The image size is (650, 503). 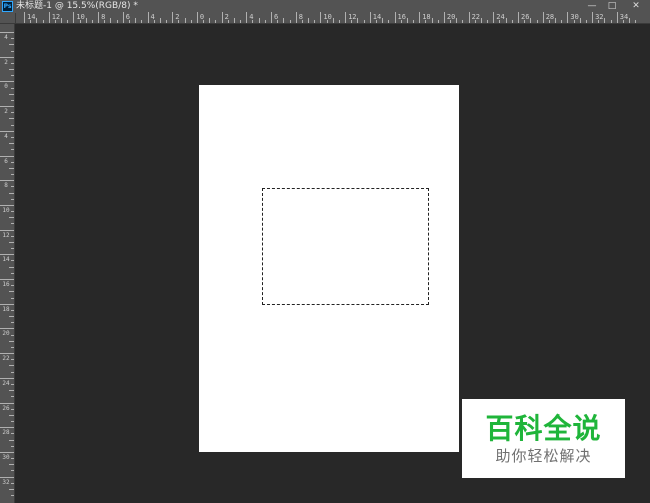 What do you see at coordinates (612, 6) in the screenshot?
I see `restore-button: □` at bounding box center [612, 6].